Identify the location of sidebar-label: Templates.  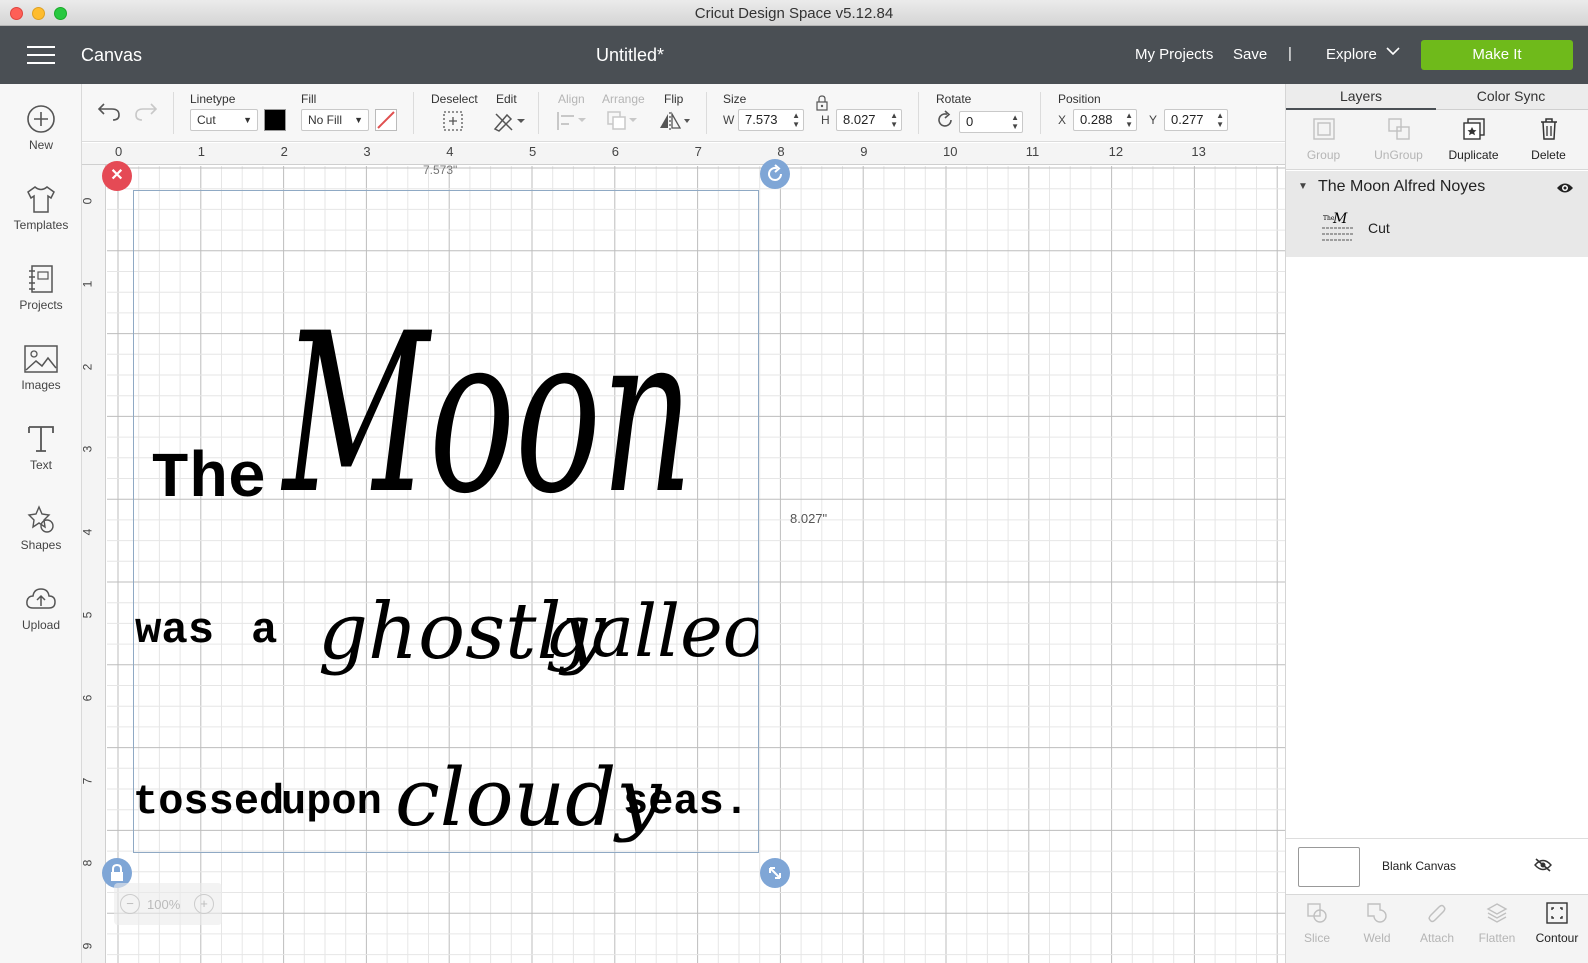
(41, 225).